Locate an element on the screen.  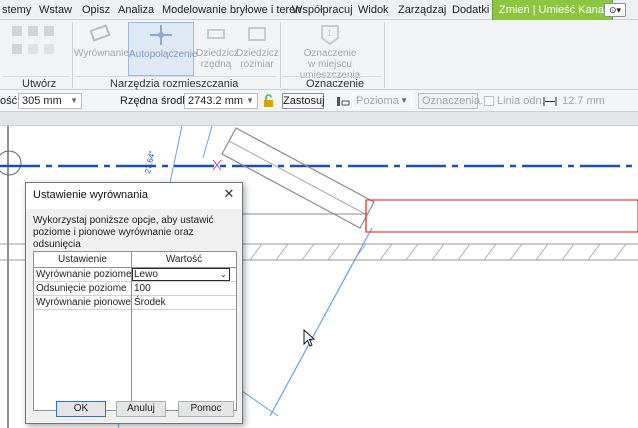
panel-label-create: Utwórz is located at coordinates (39, 84).